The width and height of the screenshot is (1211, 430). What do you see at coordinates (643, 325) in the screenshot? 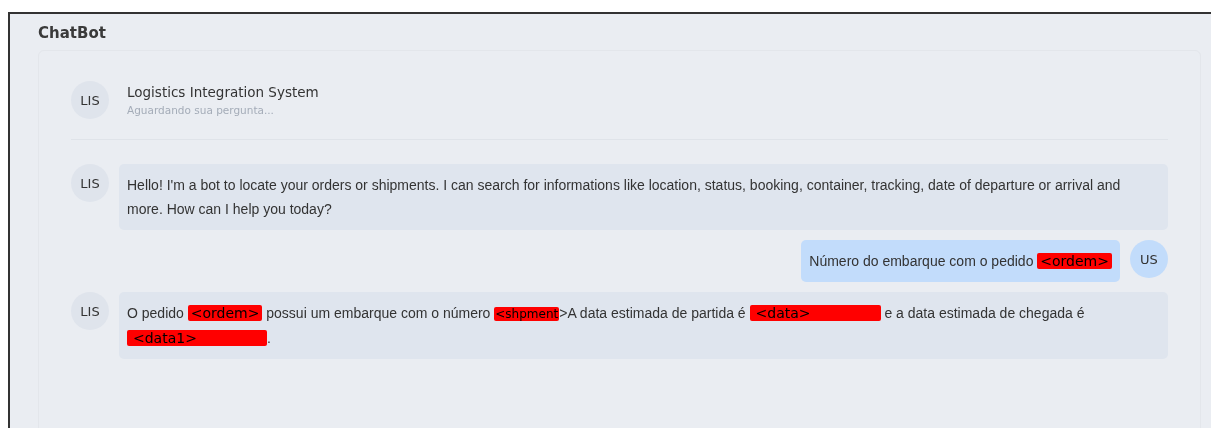
I see `message-bubble: O pedido <ordem> possui um embarque com o número <shpment>A data estimada de partida é <data> e a data estimada de chegada é <data1> .` at bounding box center [643, 325].